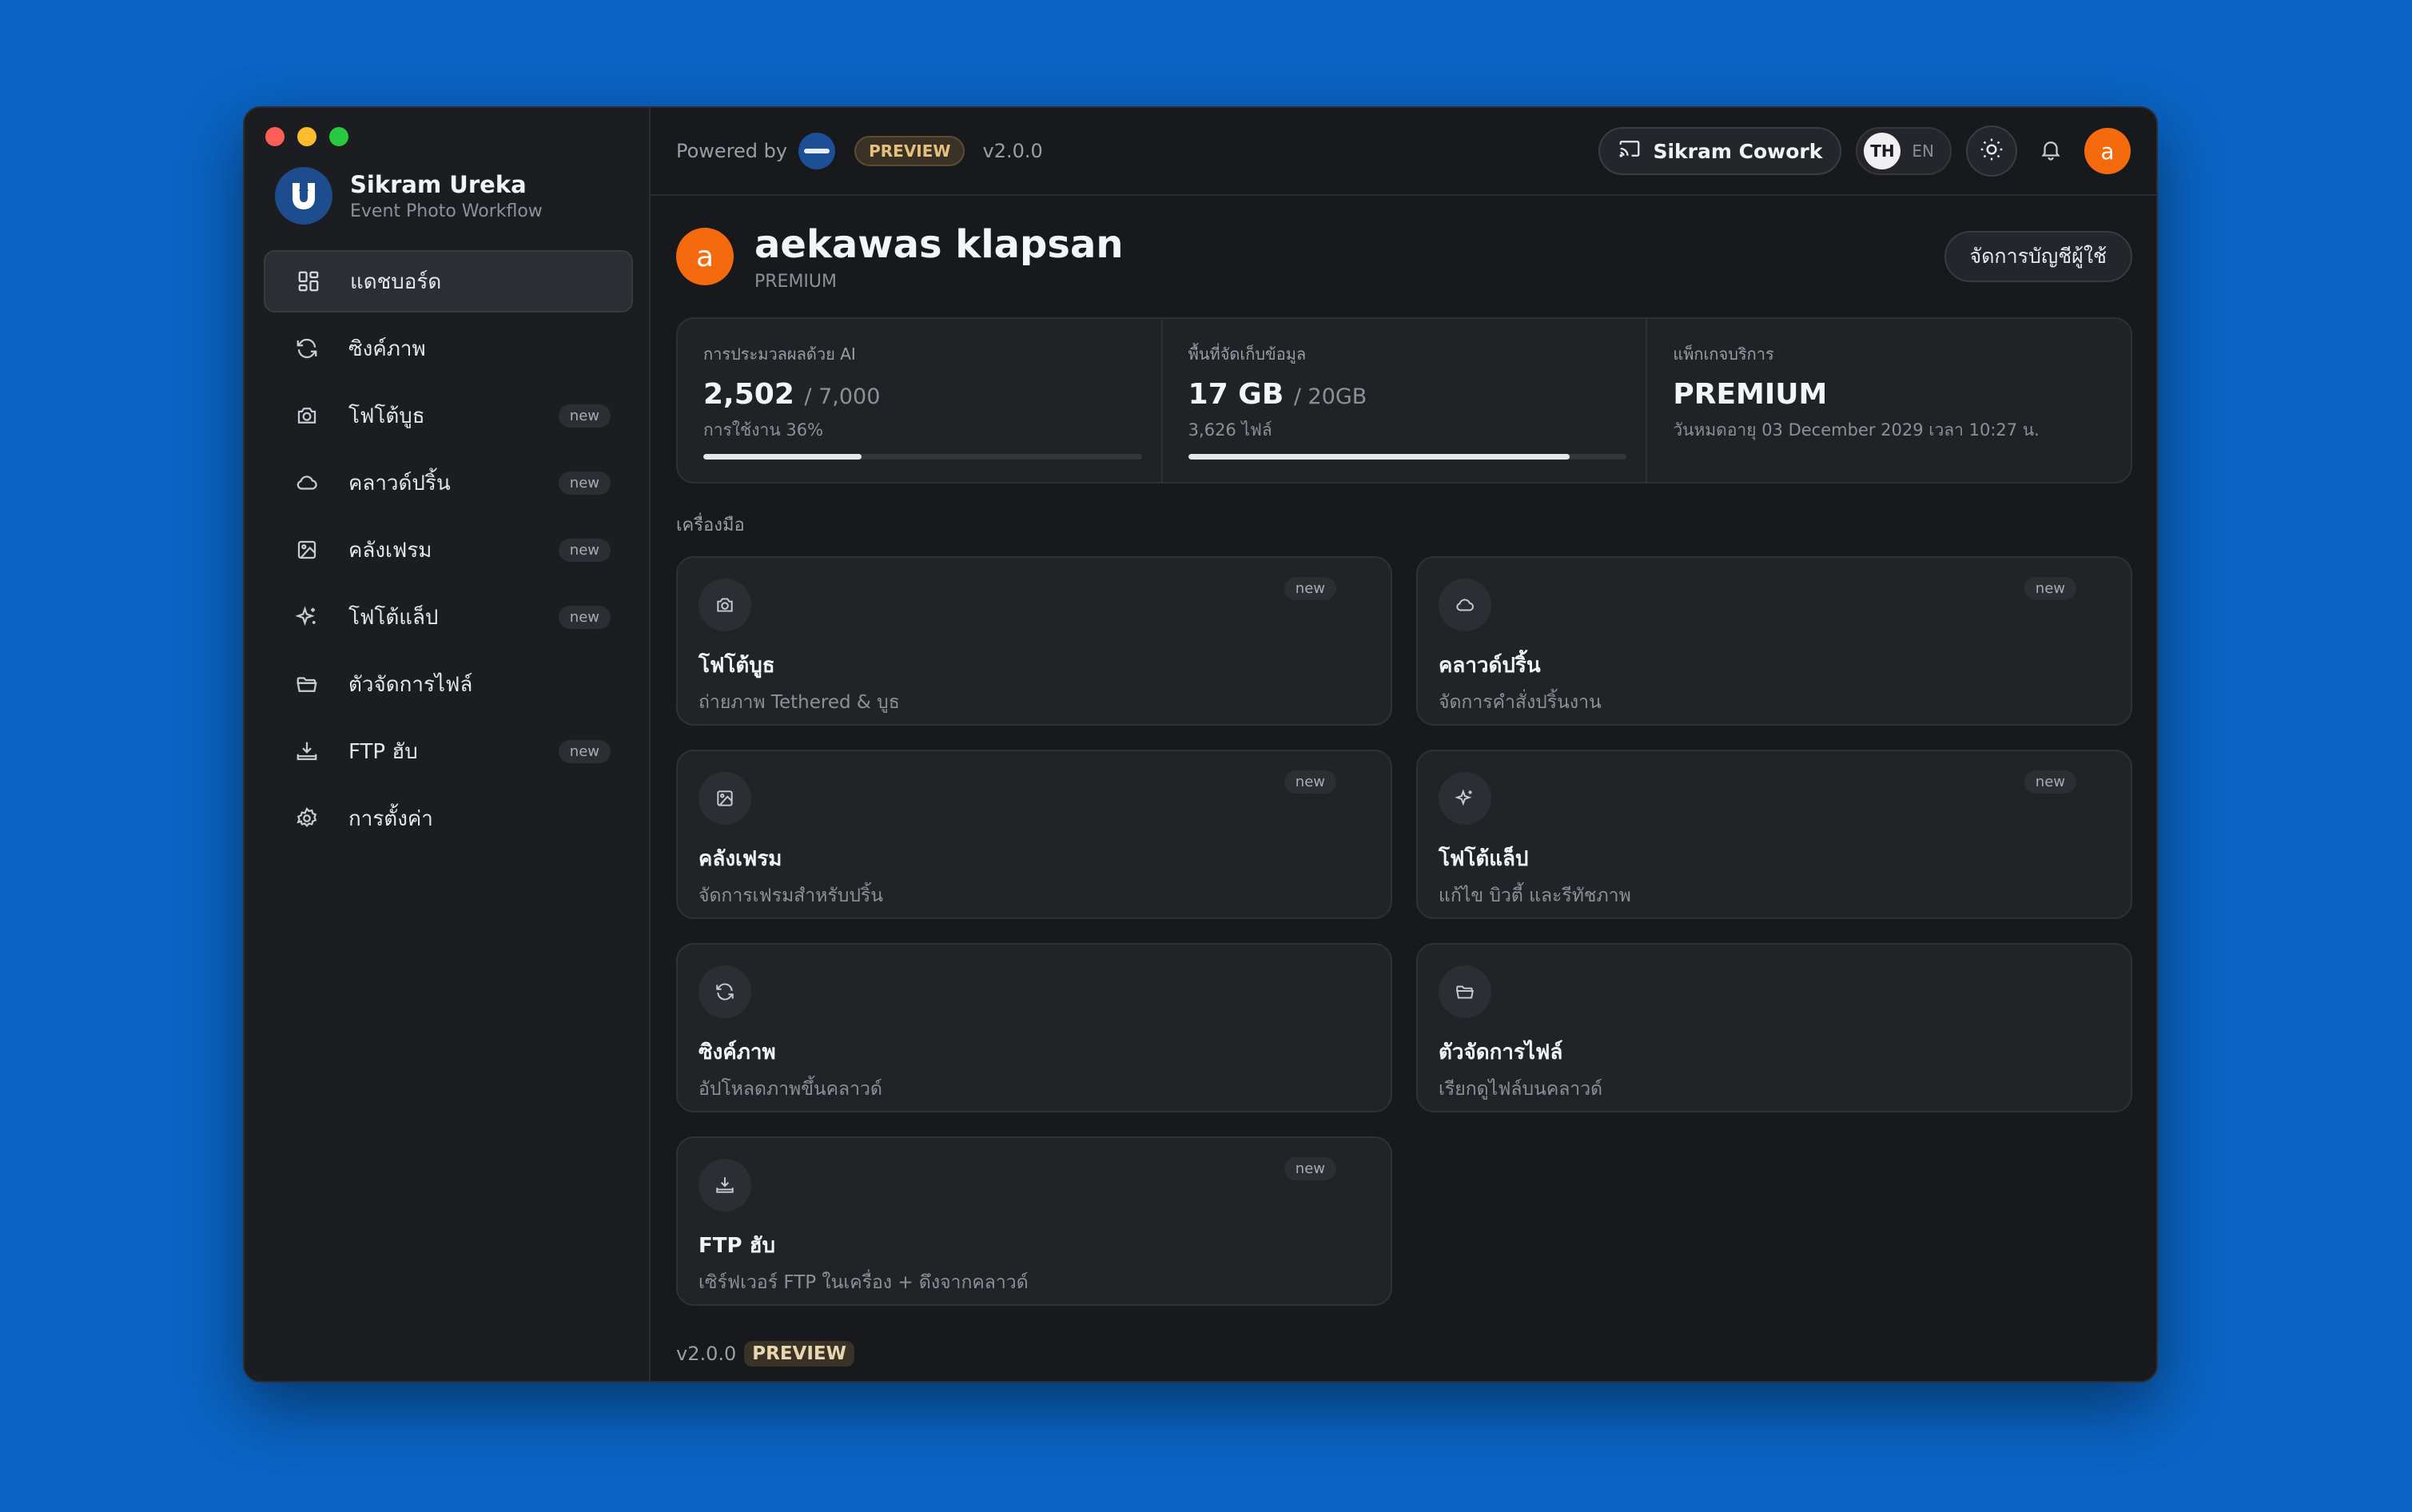 Image resolution: width=2412 pixels, height=1512 pixels. I want to click on close-window-button, so click(275, 136).